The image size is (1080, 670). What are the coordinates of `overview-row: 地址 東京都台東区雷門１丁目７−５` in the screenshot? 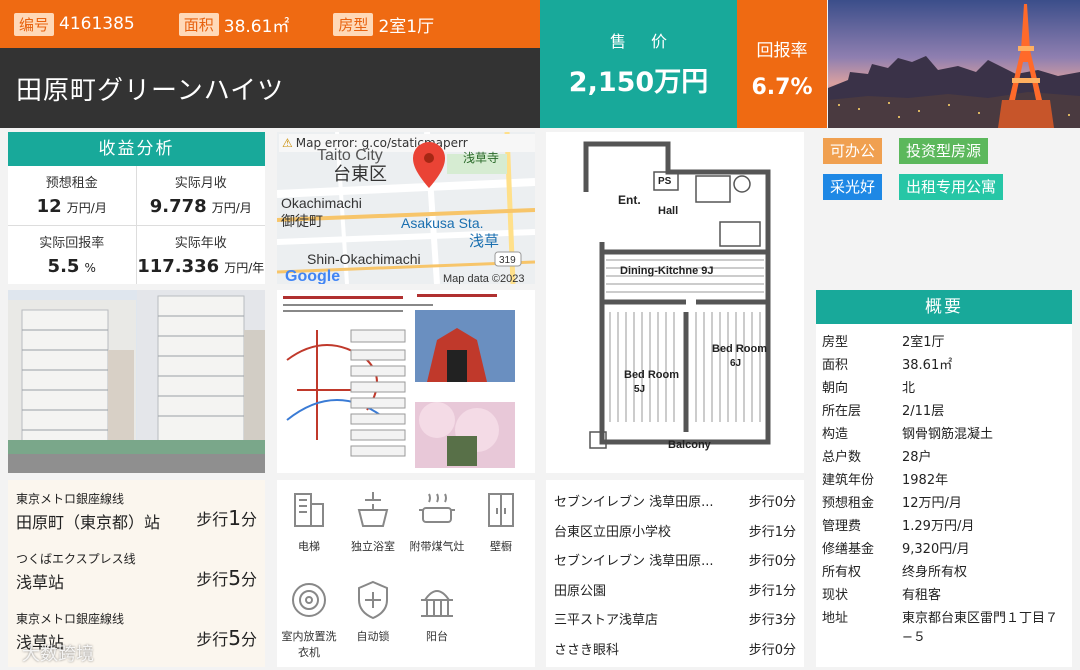 It's located at (944, 624).